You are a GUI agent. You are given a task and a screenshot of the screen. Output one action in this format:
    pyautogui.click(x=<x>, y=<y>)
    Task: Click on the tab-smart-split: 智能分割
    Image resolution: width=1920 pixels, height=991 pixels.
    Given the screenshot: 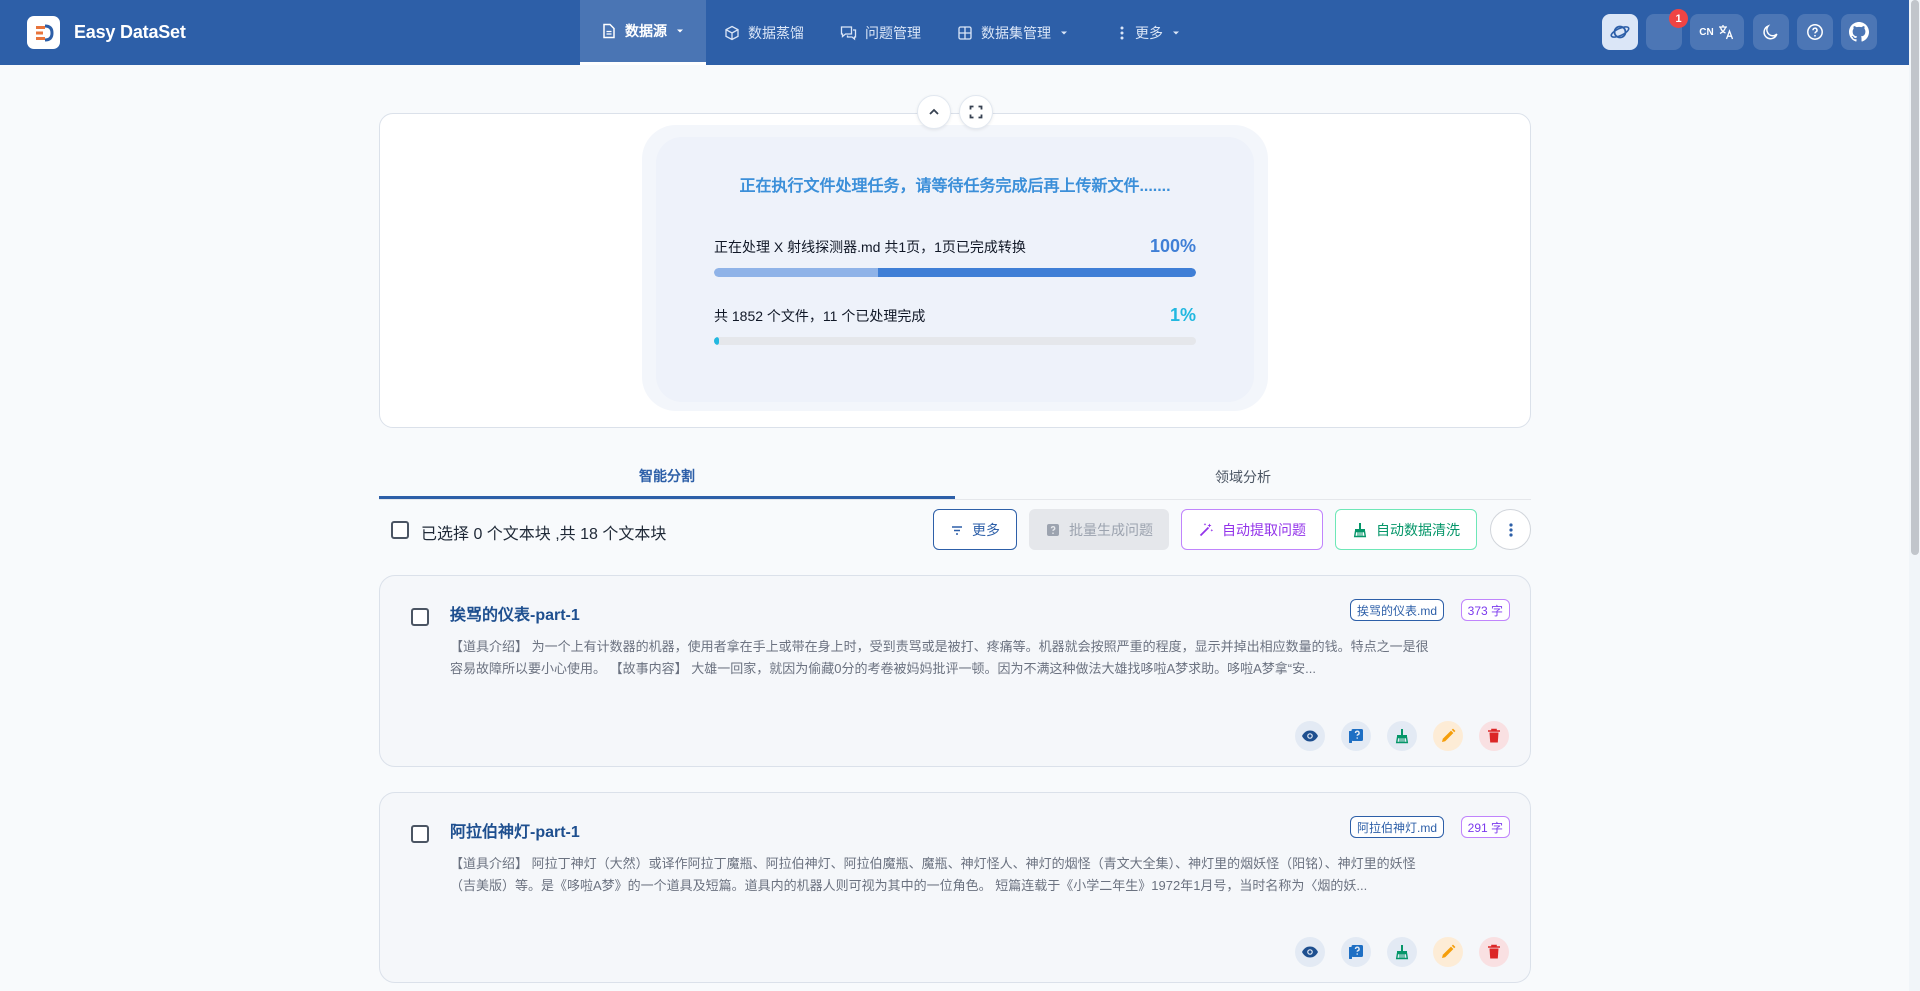 What is the action you would take?
    pyautogui.click(x=667, y=477)
    